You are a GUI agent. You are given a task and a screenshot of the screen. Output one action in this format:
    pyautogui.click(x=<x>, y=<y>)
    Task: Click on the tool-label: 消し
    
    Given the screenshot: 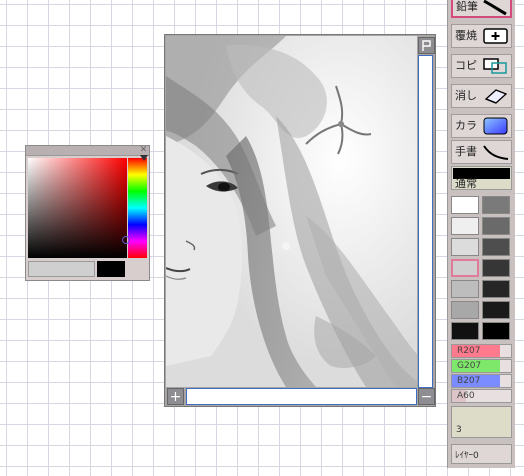 What is the action you would take?
    pyautogui.click(x=466, y=95)
    